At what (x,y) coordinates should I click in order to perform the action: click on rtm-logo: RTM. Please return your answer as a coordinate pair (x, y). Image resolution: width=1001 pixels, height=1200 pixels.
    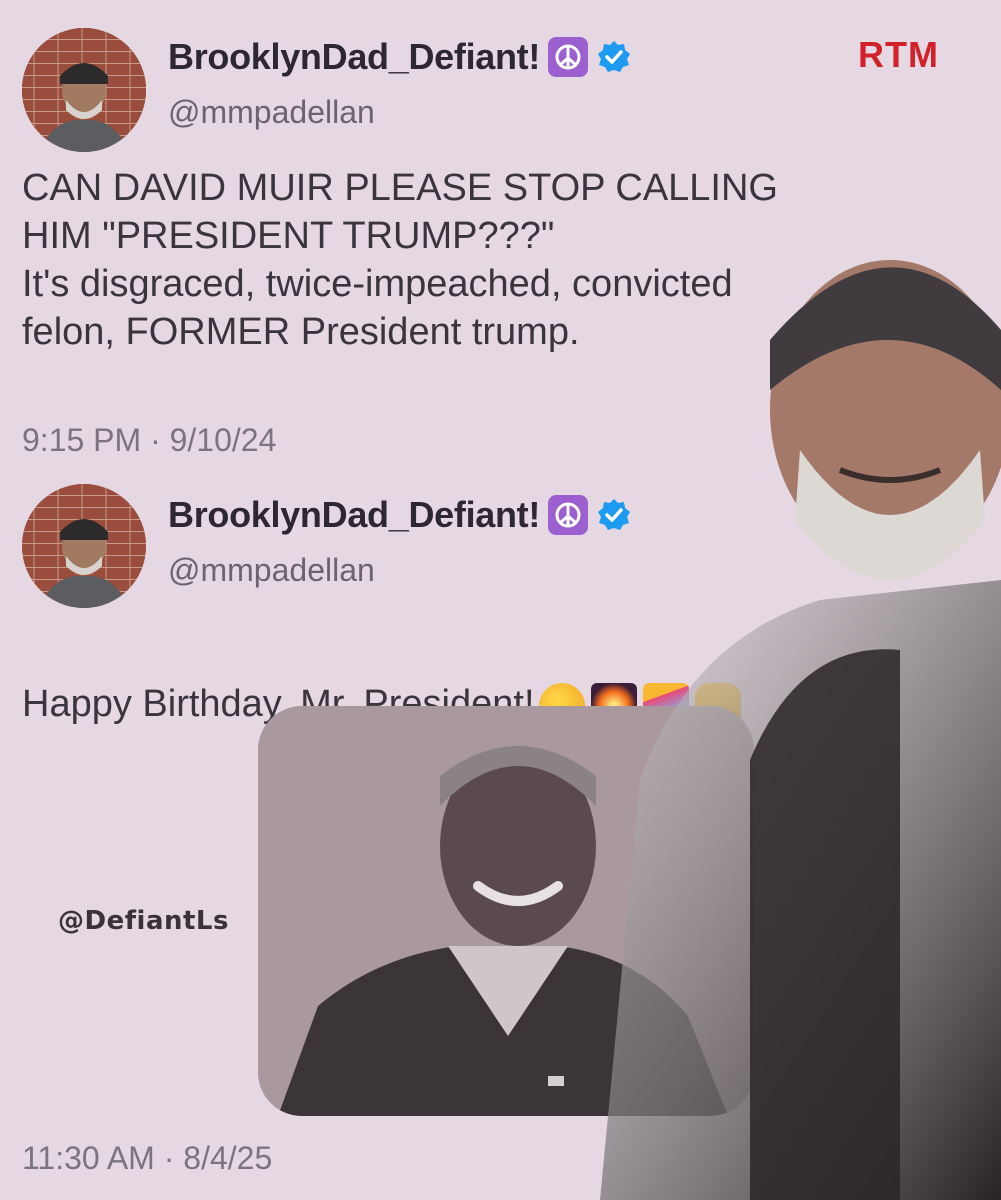
    Looking at the image, I should click on (898, 54).